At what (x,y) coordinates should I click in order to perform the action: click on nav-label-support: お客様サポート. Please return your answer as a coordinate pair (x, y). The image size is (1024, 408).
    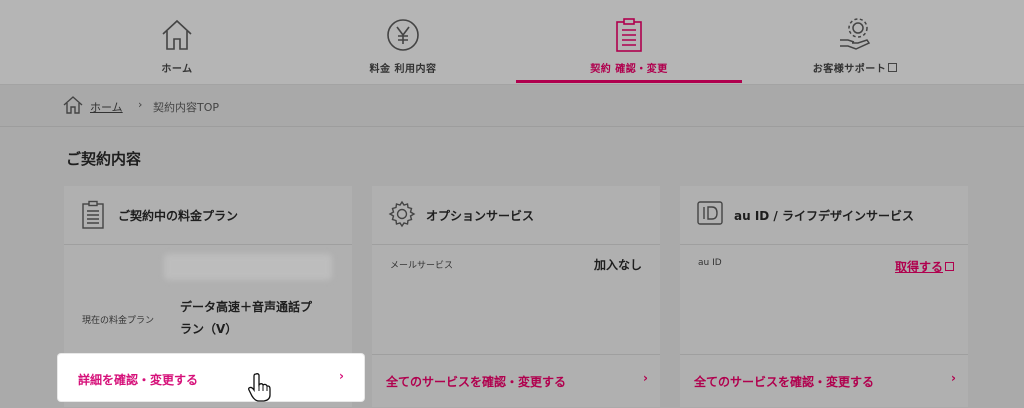
    Looking at the image, I should click on (855, 67).